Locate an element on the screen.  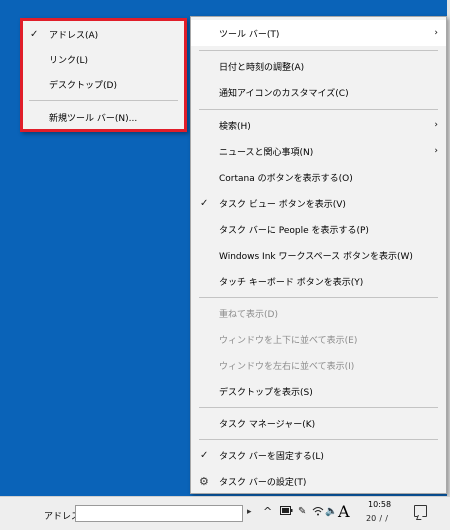
address-submit-icon: ▸ is located at coordinates (249, 512).